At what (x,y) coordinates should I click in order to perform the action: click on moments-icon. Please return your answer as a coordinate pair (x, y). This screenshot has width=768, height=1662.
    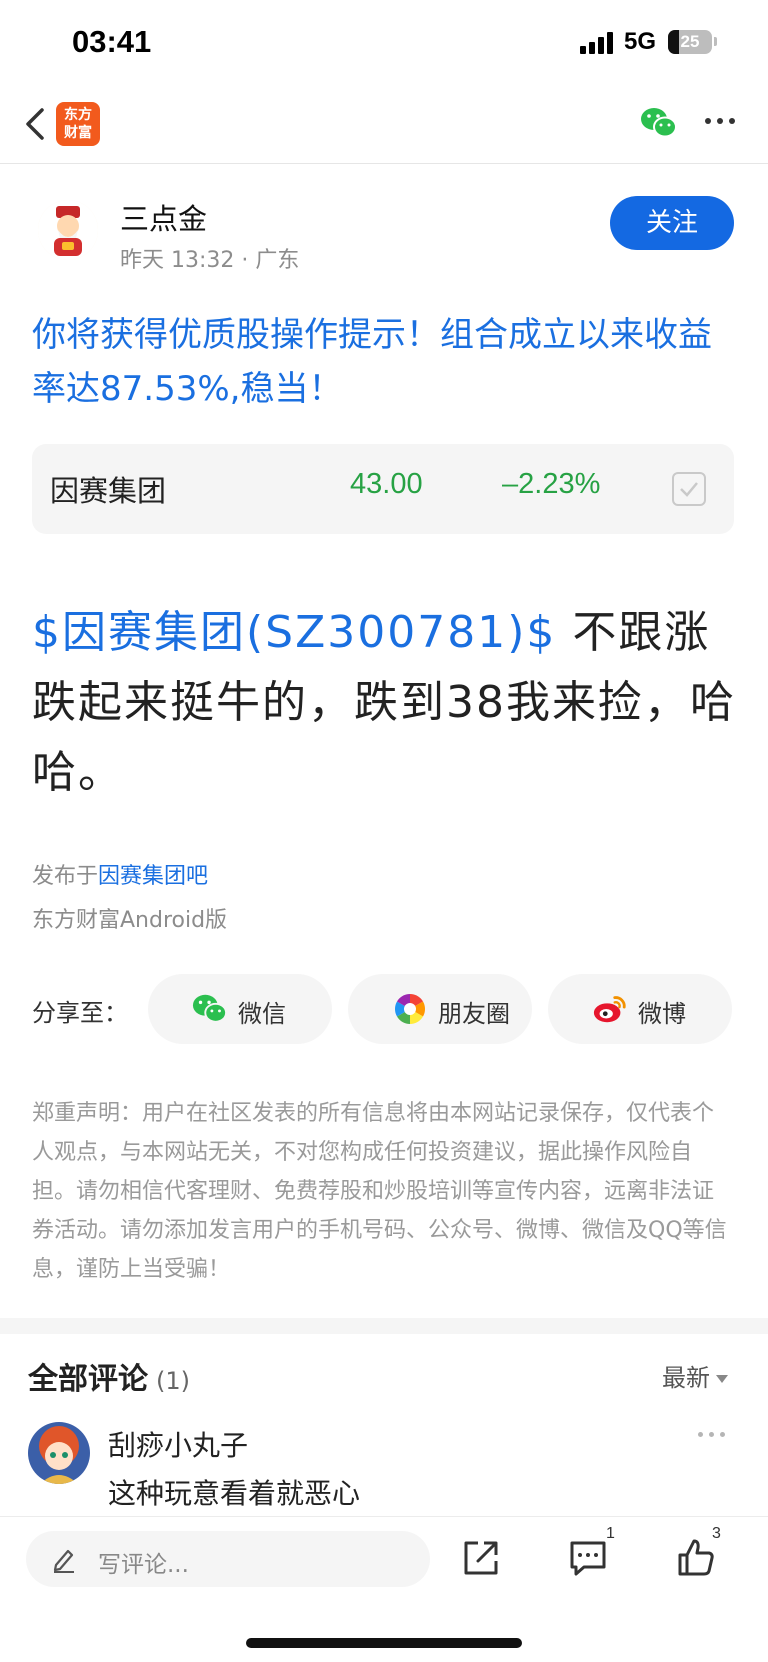
    Looking at the image, I should click on (410, 1009).